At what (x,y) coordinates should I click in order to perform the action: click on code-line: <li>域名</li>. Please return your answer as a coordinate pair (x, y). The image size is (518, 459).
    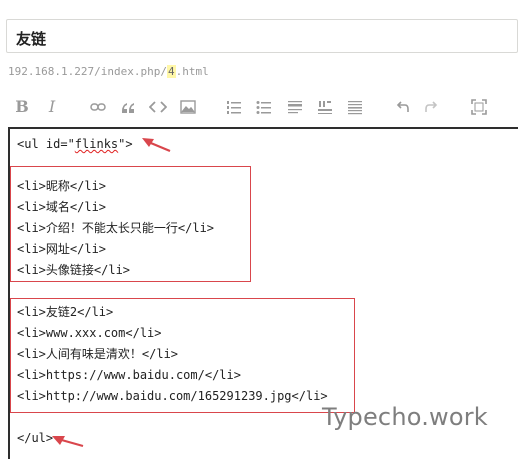
    Looking at the image, I should click on (62, 207).